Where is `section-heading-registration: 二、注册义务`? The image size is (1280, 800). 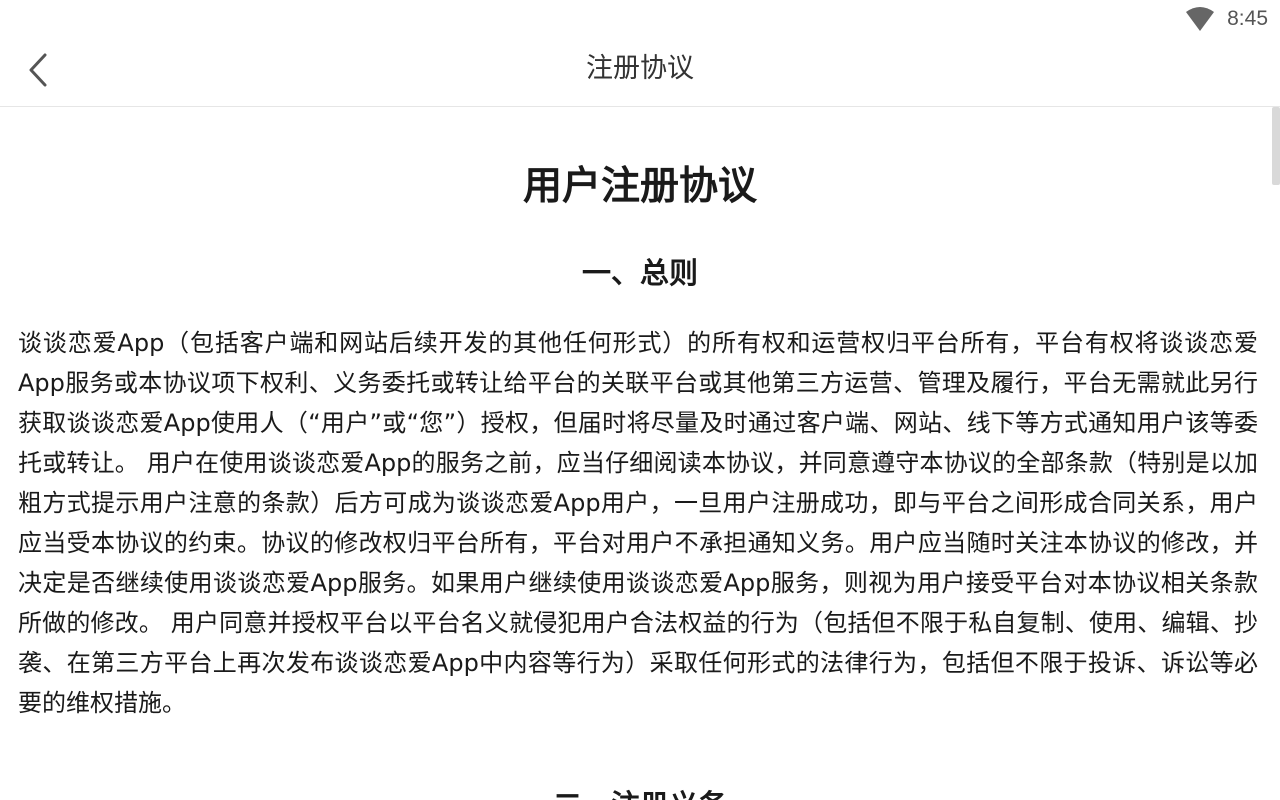
section-heading-registration: 二、注册义务 is located at coordinates (640, 792).